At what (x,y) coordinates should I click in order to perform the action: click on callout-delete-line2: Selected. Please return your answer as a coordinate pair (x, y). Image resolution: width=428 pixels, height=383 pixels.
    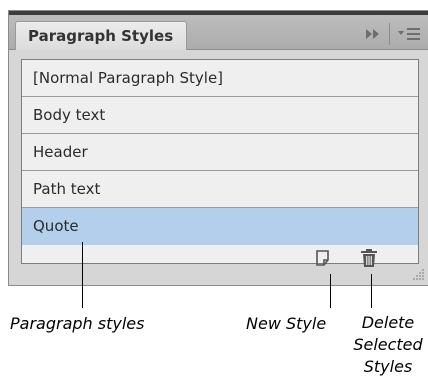
    Looking at the image, I should click on (388, 344).